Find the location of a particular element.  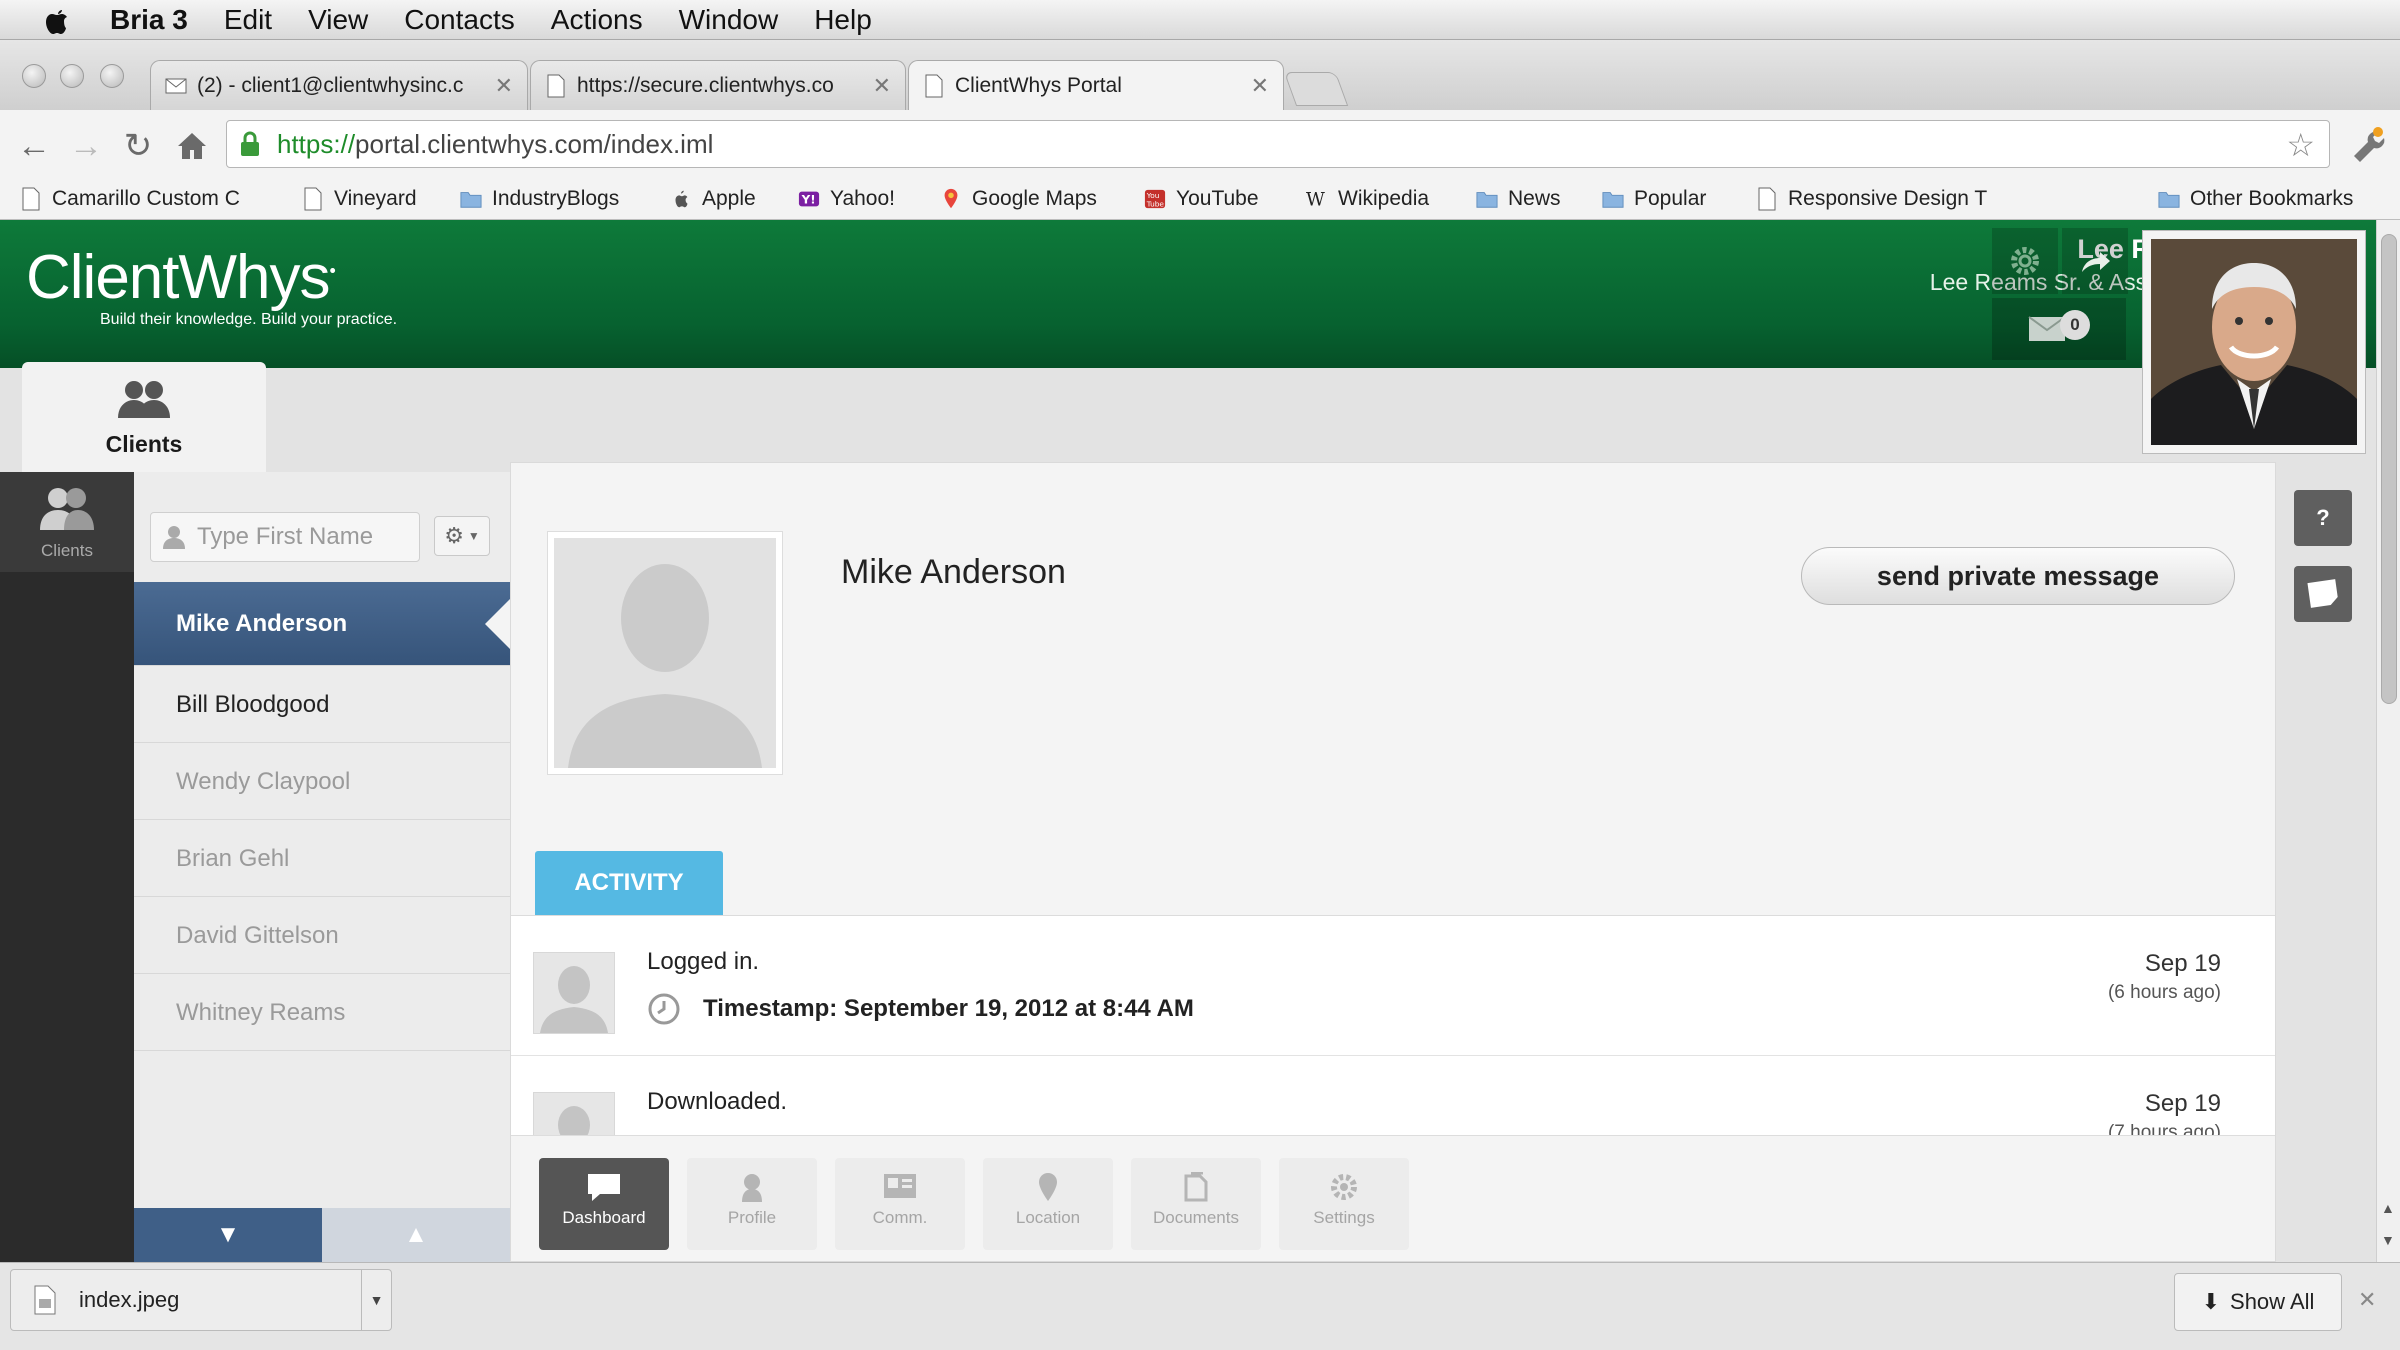

apple-menu-icon is located at coordinates (56, 20).